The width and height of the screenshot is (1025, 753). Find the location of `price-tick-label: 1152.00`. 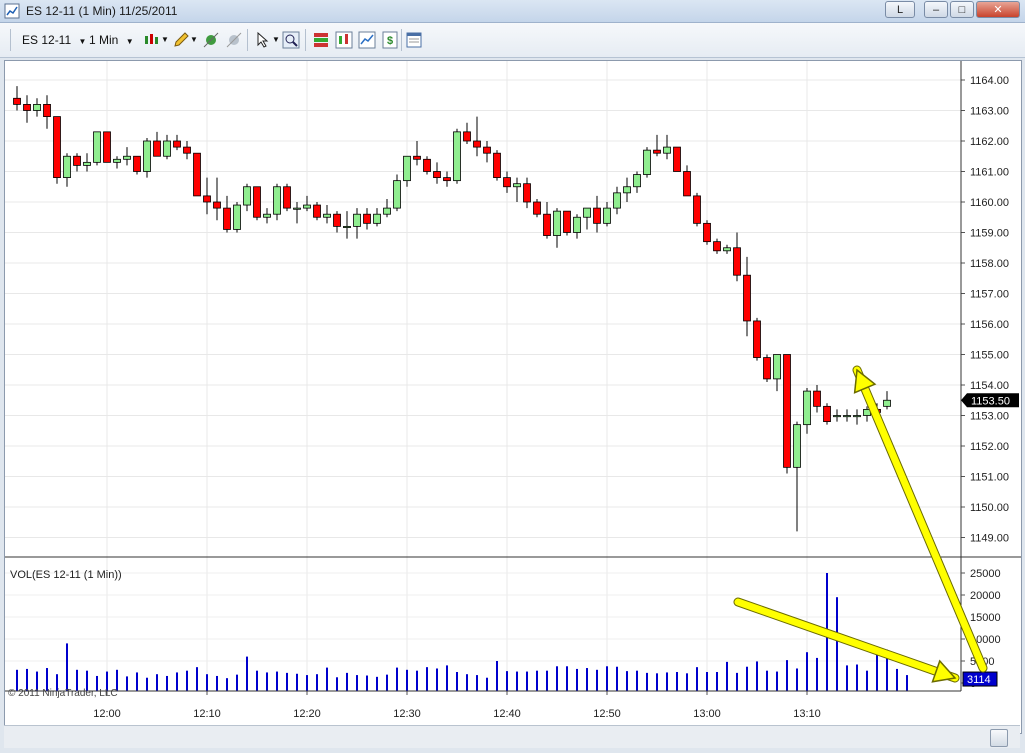

price-tick-label: 1152.00 is located at coordinates (989, 447).